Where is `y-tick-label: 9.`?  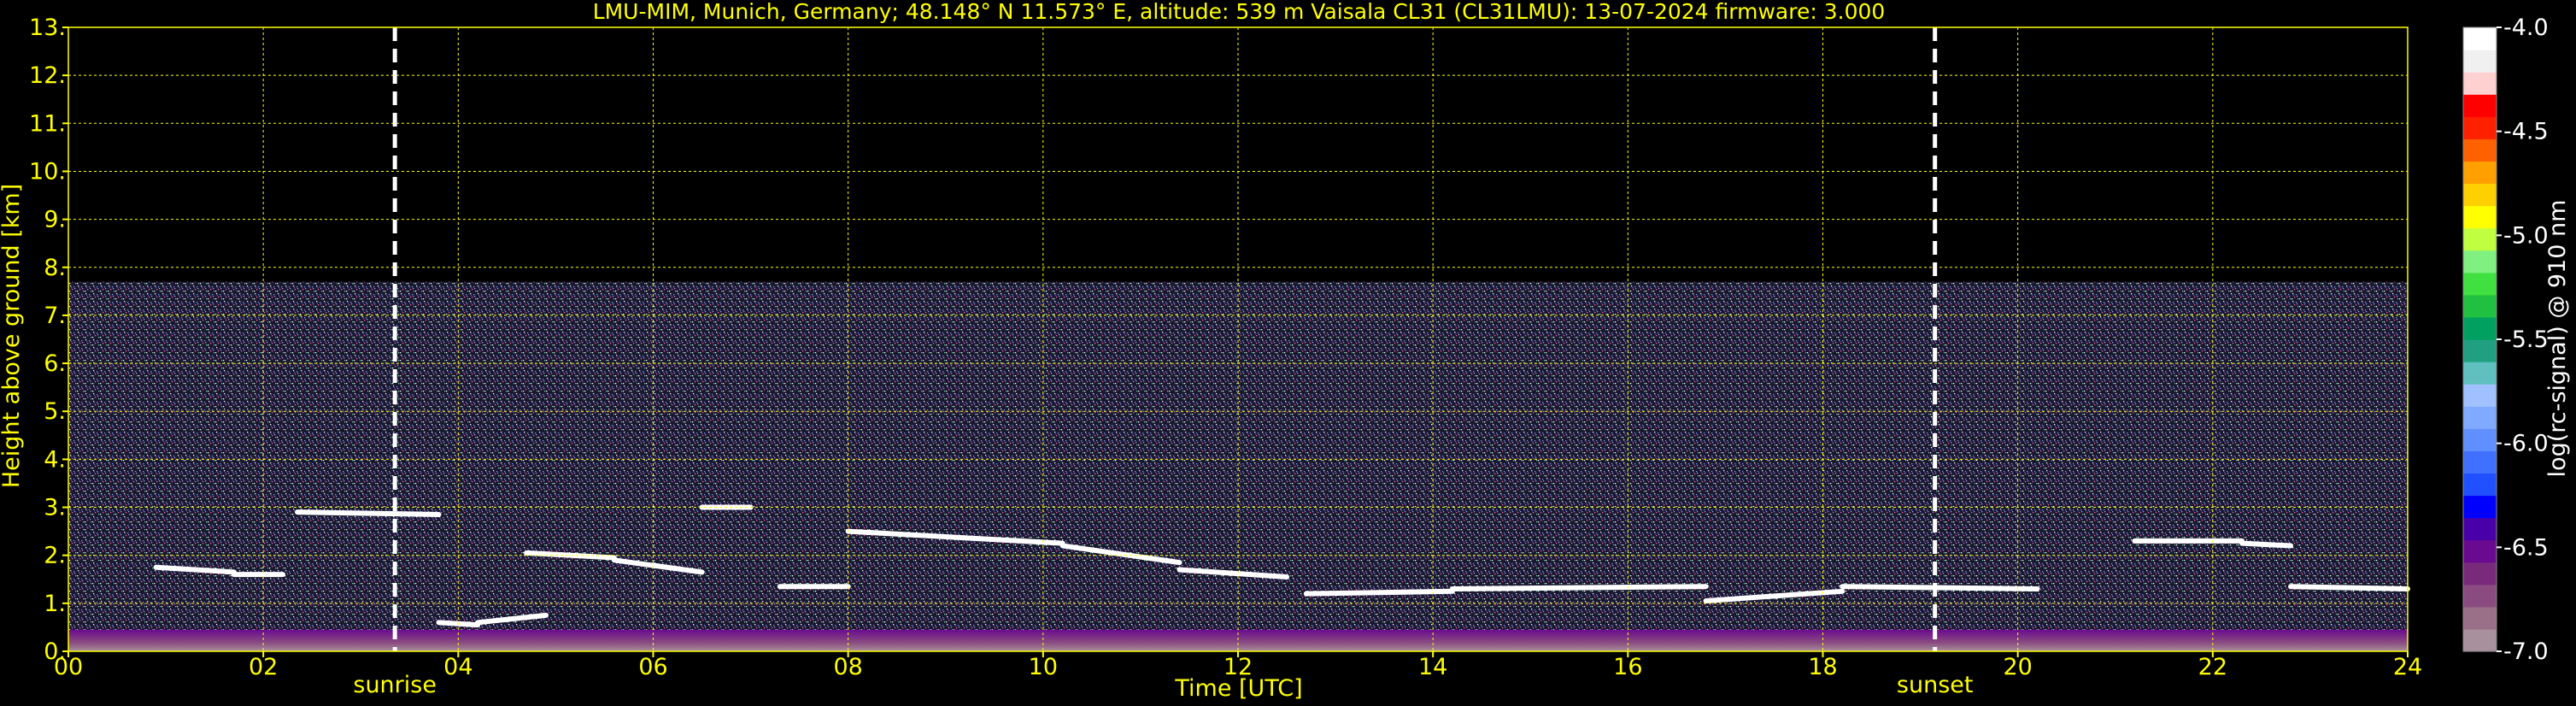
y-tick-label: 9. is located at coordinates (55, 220).